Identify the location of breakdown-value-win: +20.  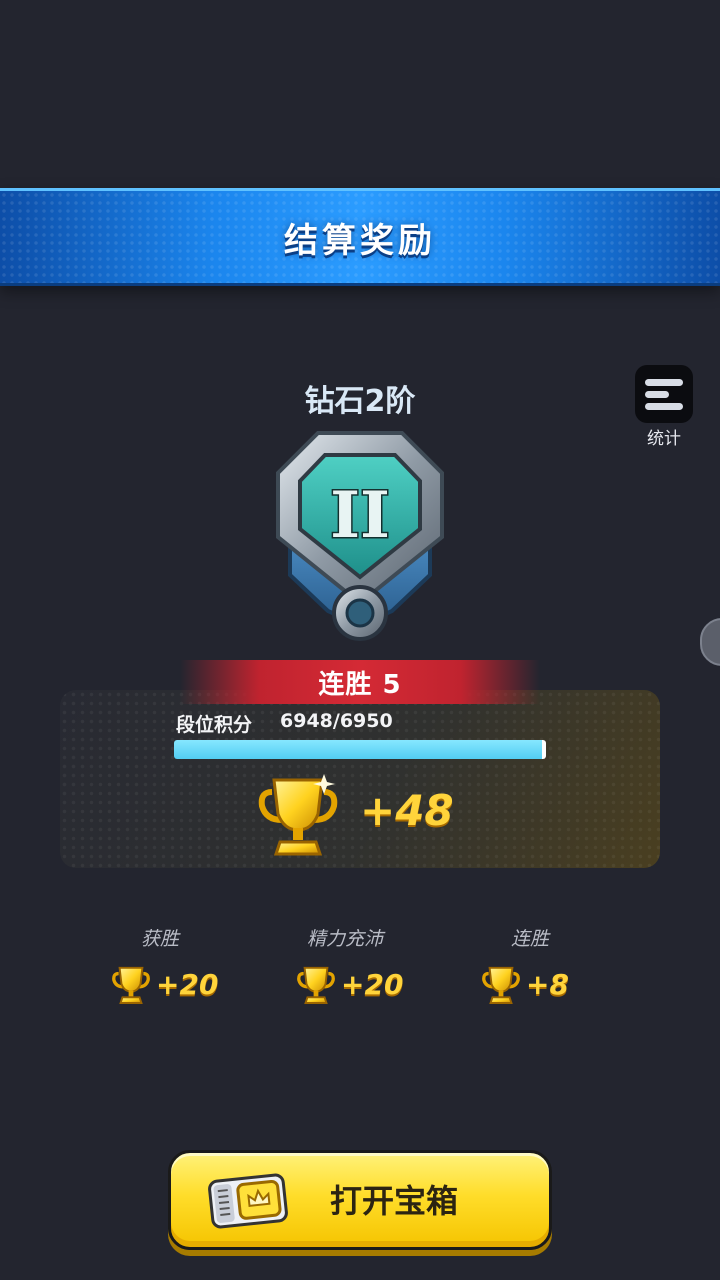
(187, 984).